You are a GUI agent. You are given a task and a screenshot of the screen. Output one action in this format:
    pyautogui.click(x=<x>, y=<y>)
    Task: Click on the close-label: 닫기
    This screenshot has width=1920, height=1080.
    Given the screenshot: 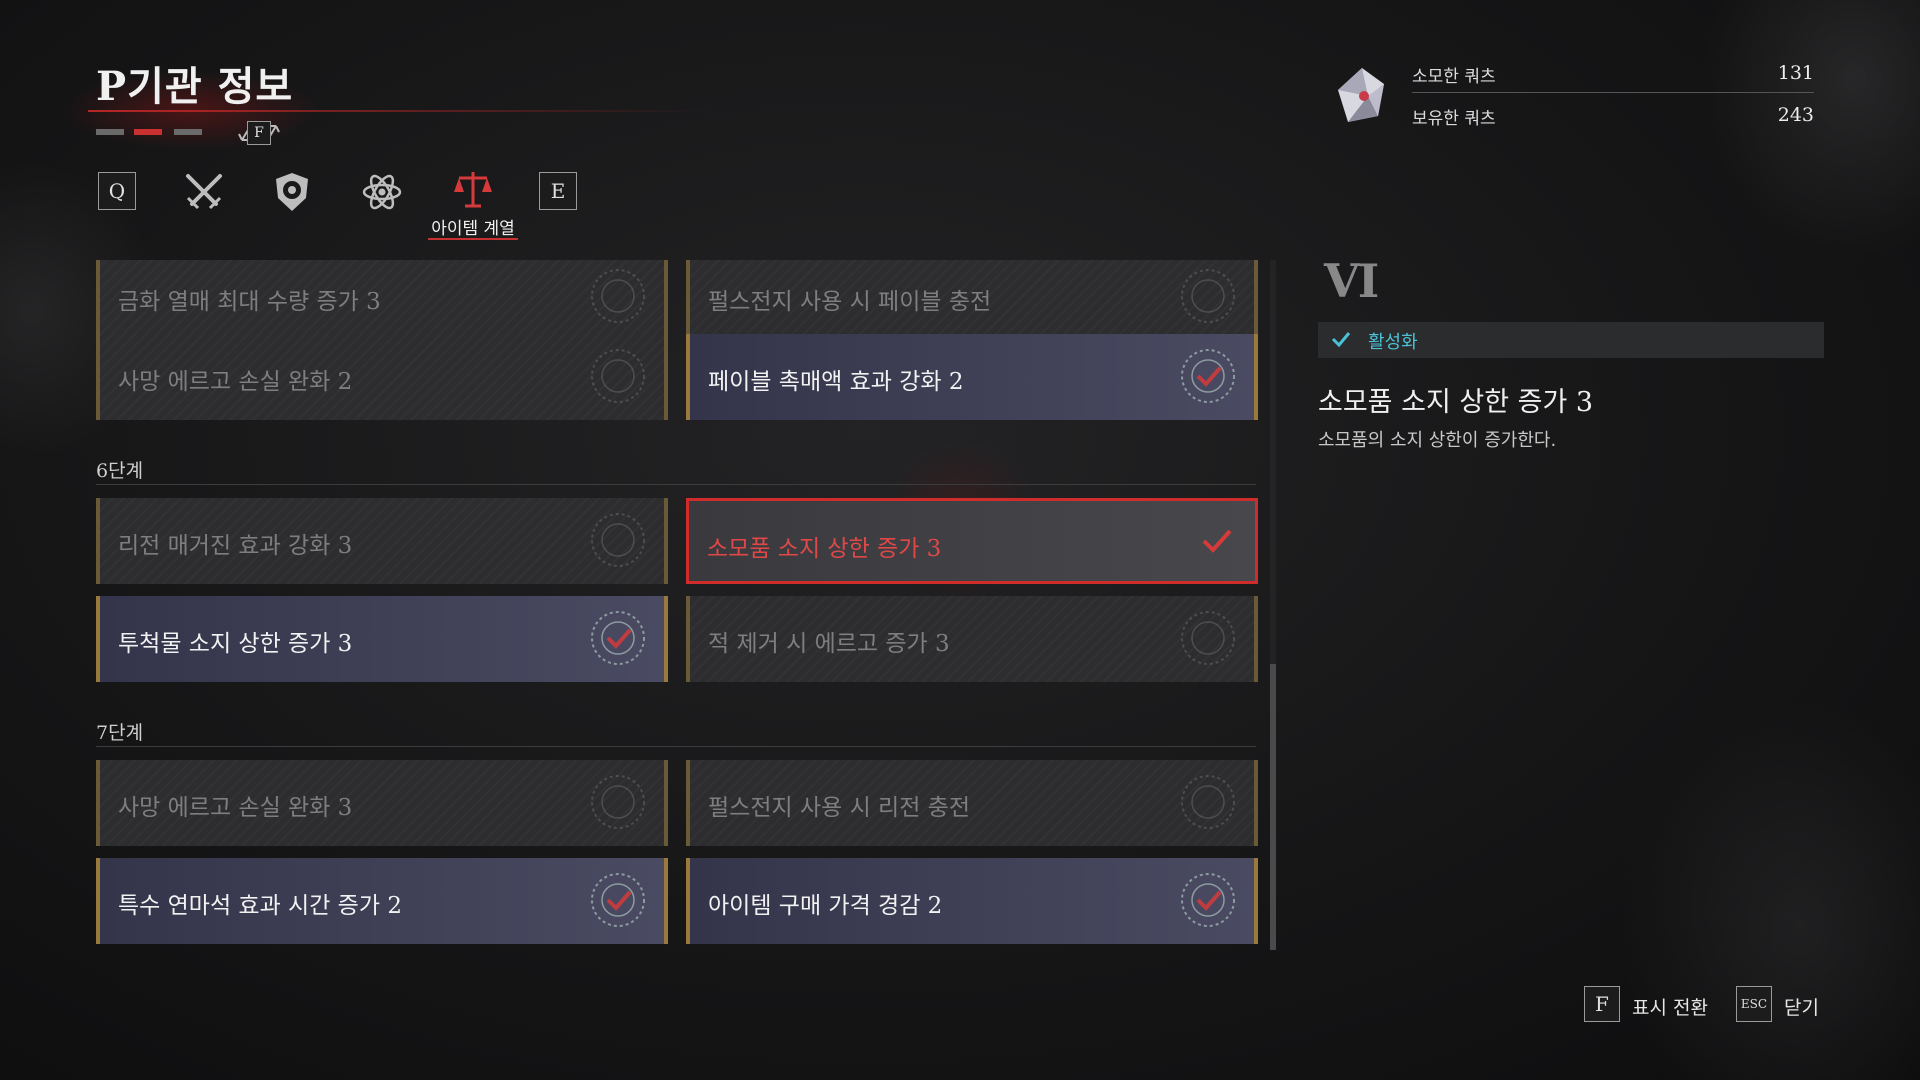 What is the action you would take?
    pyautogui.click(x=1801, y=1008)
    